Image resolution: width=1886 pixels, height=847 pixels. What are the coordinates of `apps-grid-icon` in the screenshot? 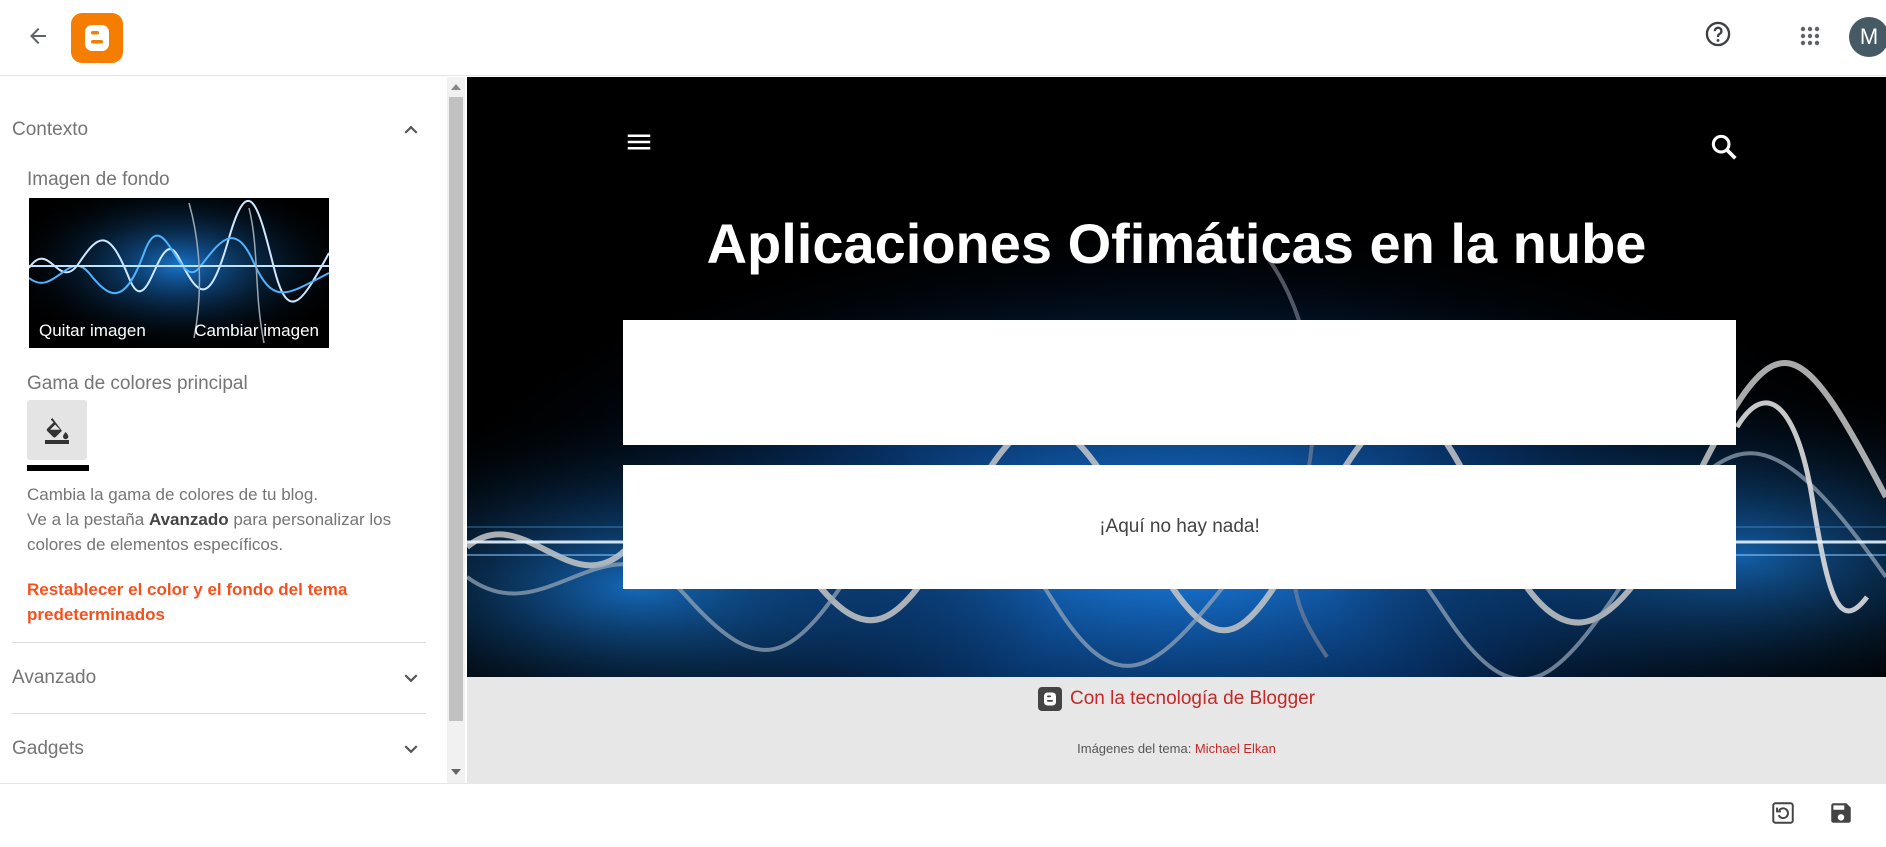 It's located at (1810, 36).